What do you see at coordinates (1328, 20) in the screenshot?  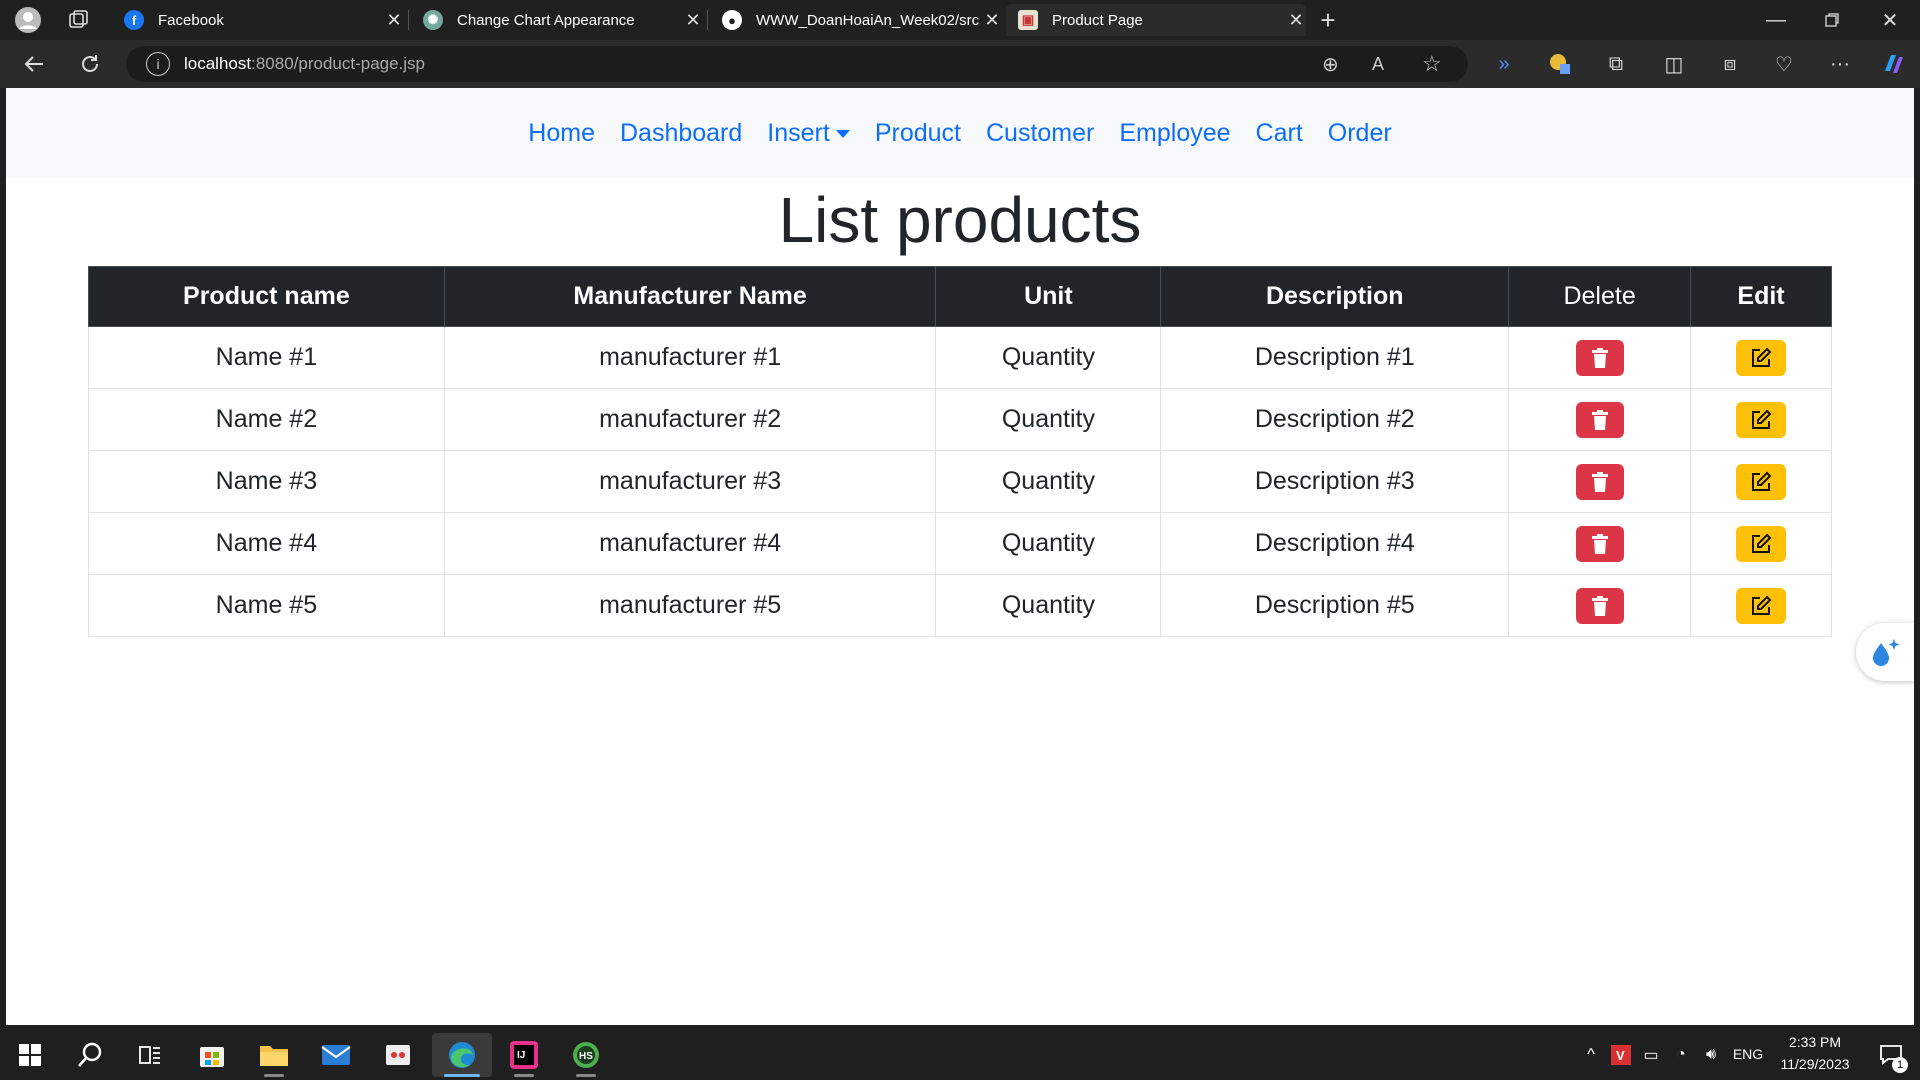 I see `new-tab-icon: +` at bounding box center [1328, 20].